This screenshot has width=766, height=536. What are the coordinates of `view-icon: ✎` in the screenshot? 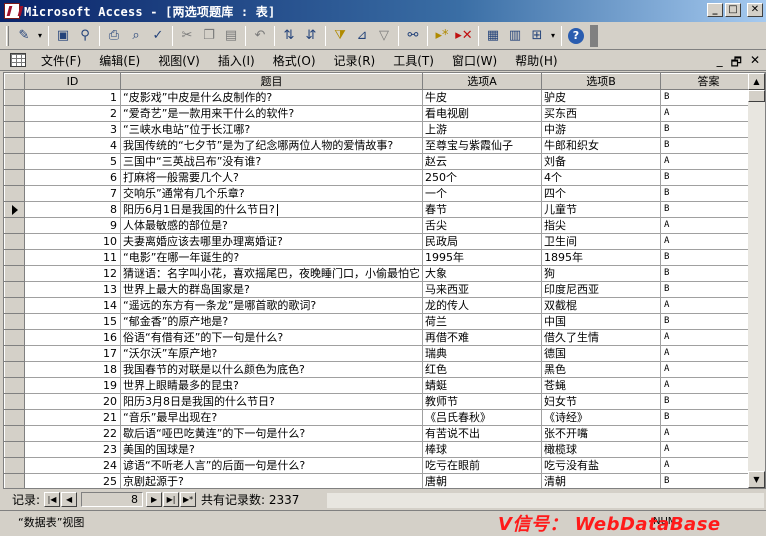 It's located at (24, 36).